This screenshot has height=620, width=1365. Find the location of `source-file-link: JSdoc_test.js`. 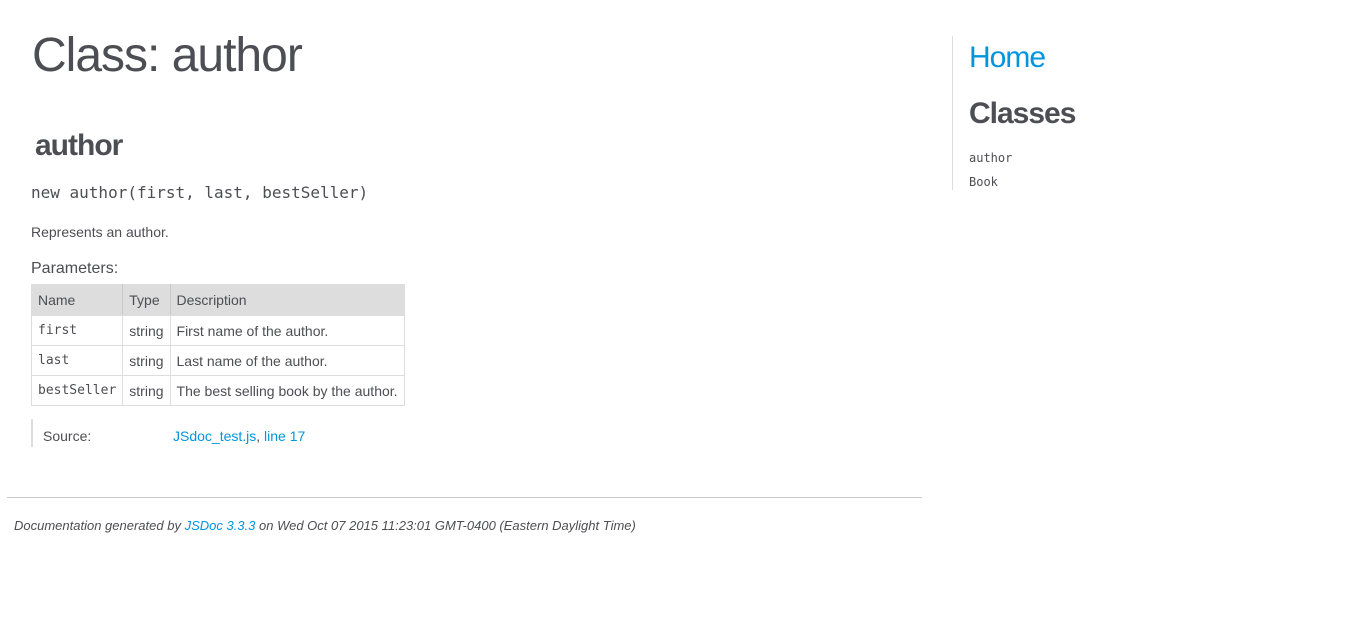

source-file-link: JSdoc_test.js is located at coordinates (214, 436).